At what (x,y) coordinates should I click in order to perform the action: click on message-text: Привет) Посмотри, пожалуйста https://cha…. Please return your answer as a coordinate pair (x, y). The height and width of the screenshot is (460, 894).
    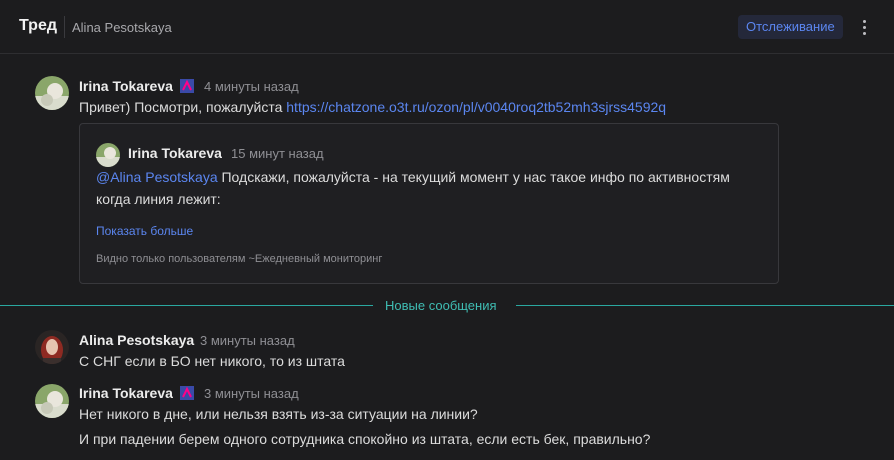
    Looking at the image, I should click on (372, 107).